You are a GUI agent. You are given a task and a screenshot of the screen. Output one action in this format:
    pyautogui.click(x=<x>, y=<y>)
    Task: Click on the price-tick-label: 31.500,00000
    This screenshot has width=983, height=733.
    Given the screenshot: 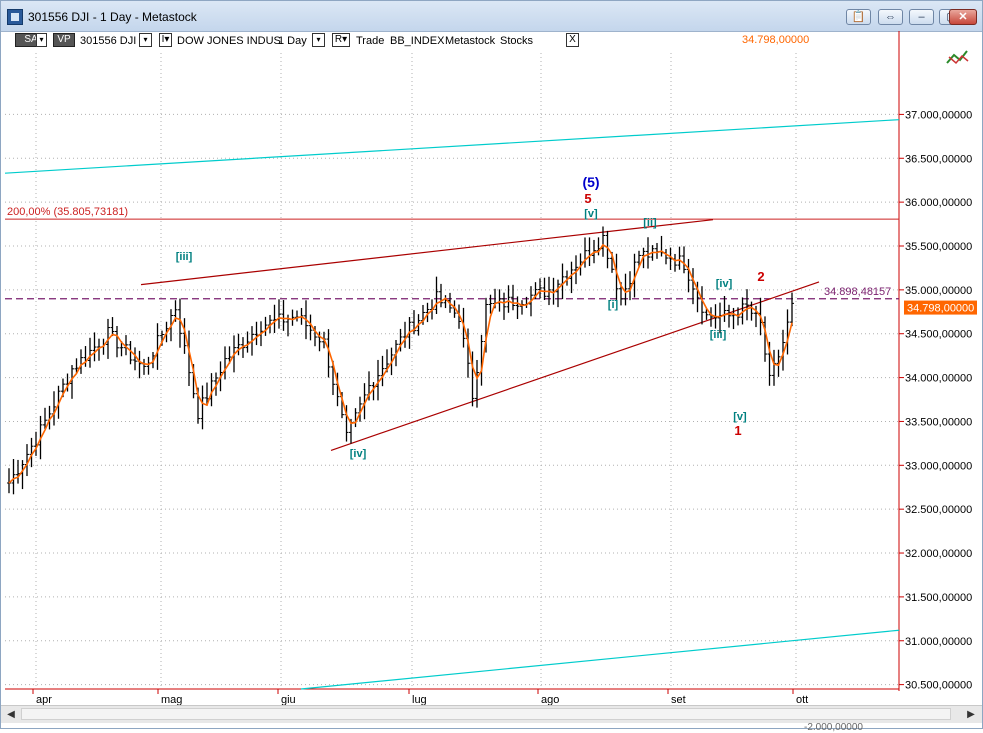 What is the action you would take?
    pyautogui.click(x=938, y=598)
    